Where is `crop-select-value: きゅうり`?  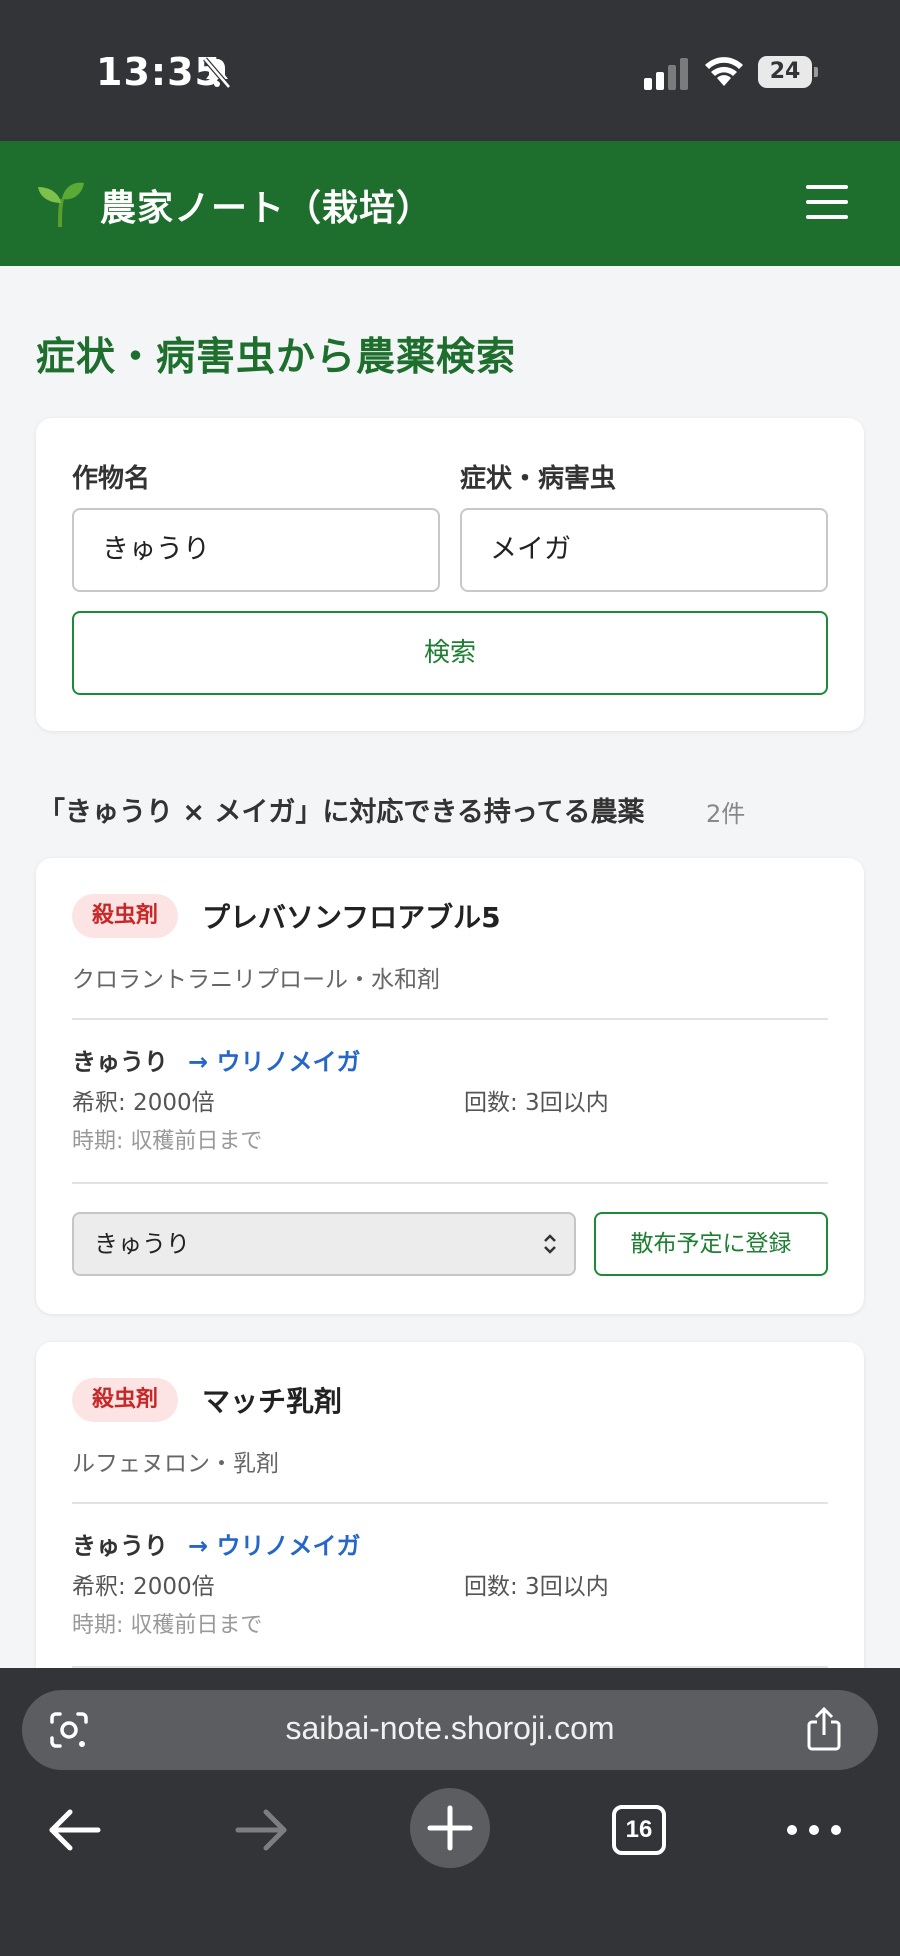 crop-select-value: きゅうり is located at coordinates (142, 1244).